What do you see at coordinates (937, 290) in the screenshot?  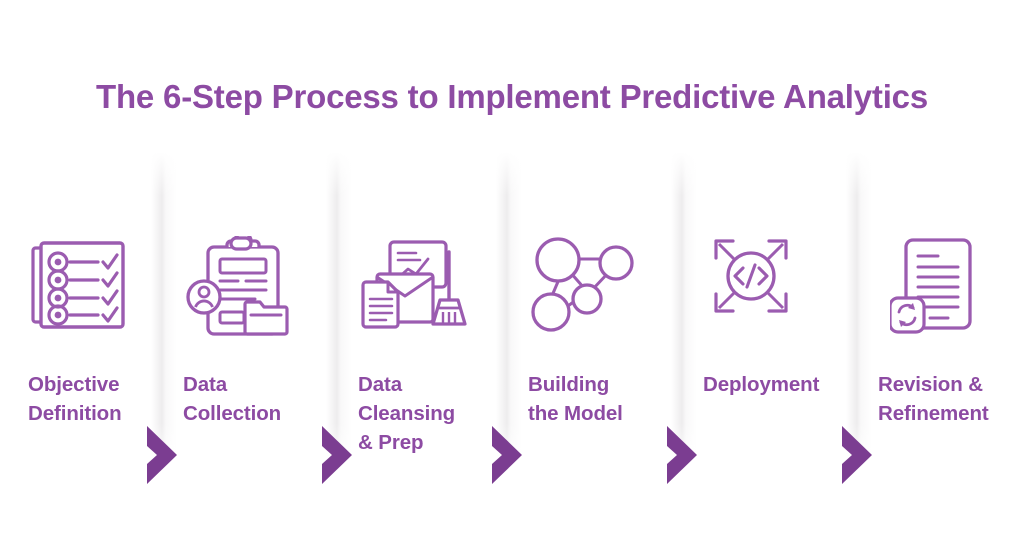 I see `document-refresh-icon` at bounding box center [937, 290].